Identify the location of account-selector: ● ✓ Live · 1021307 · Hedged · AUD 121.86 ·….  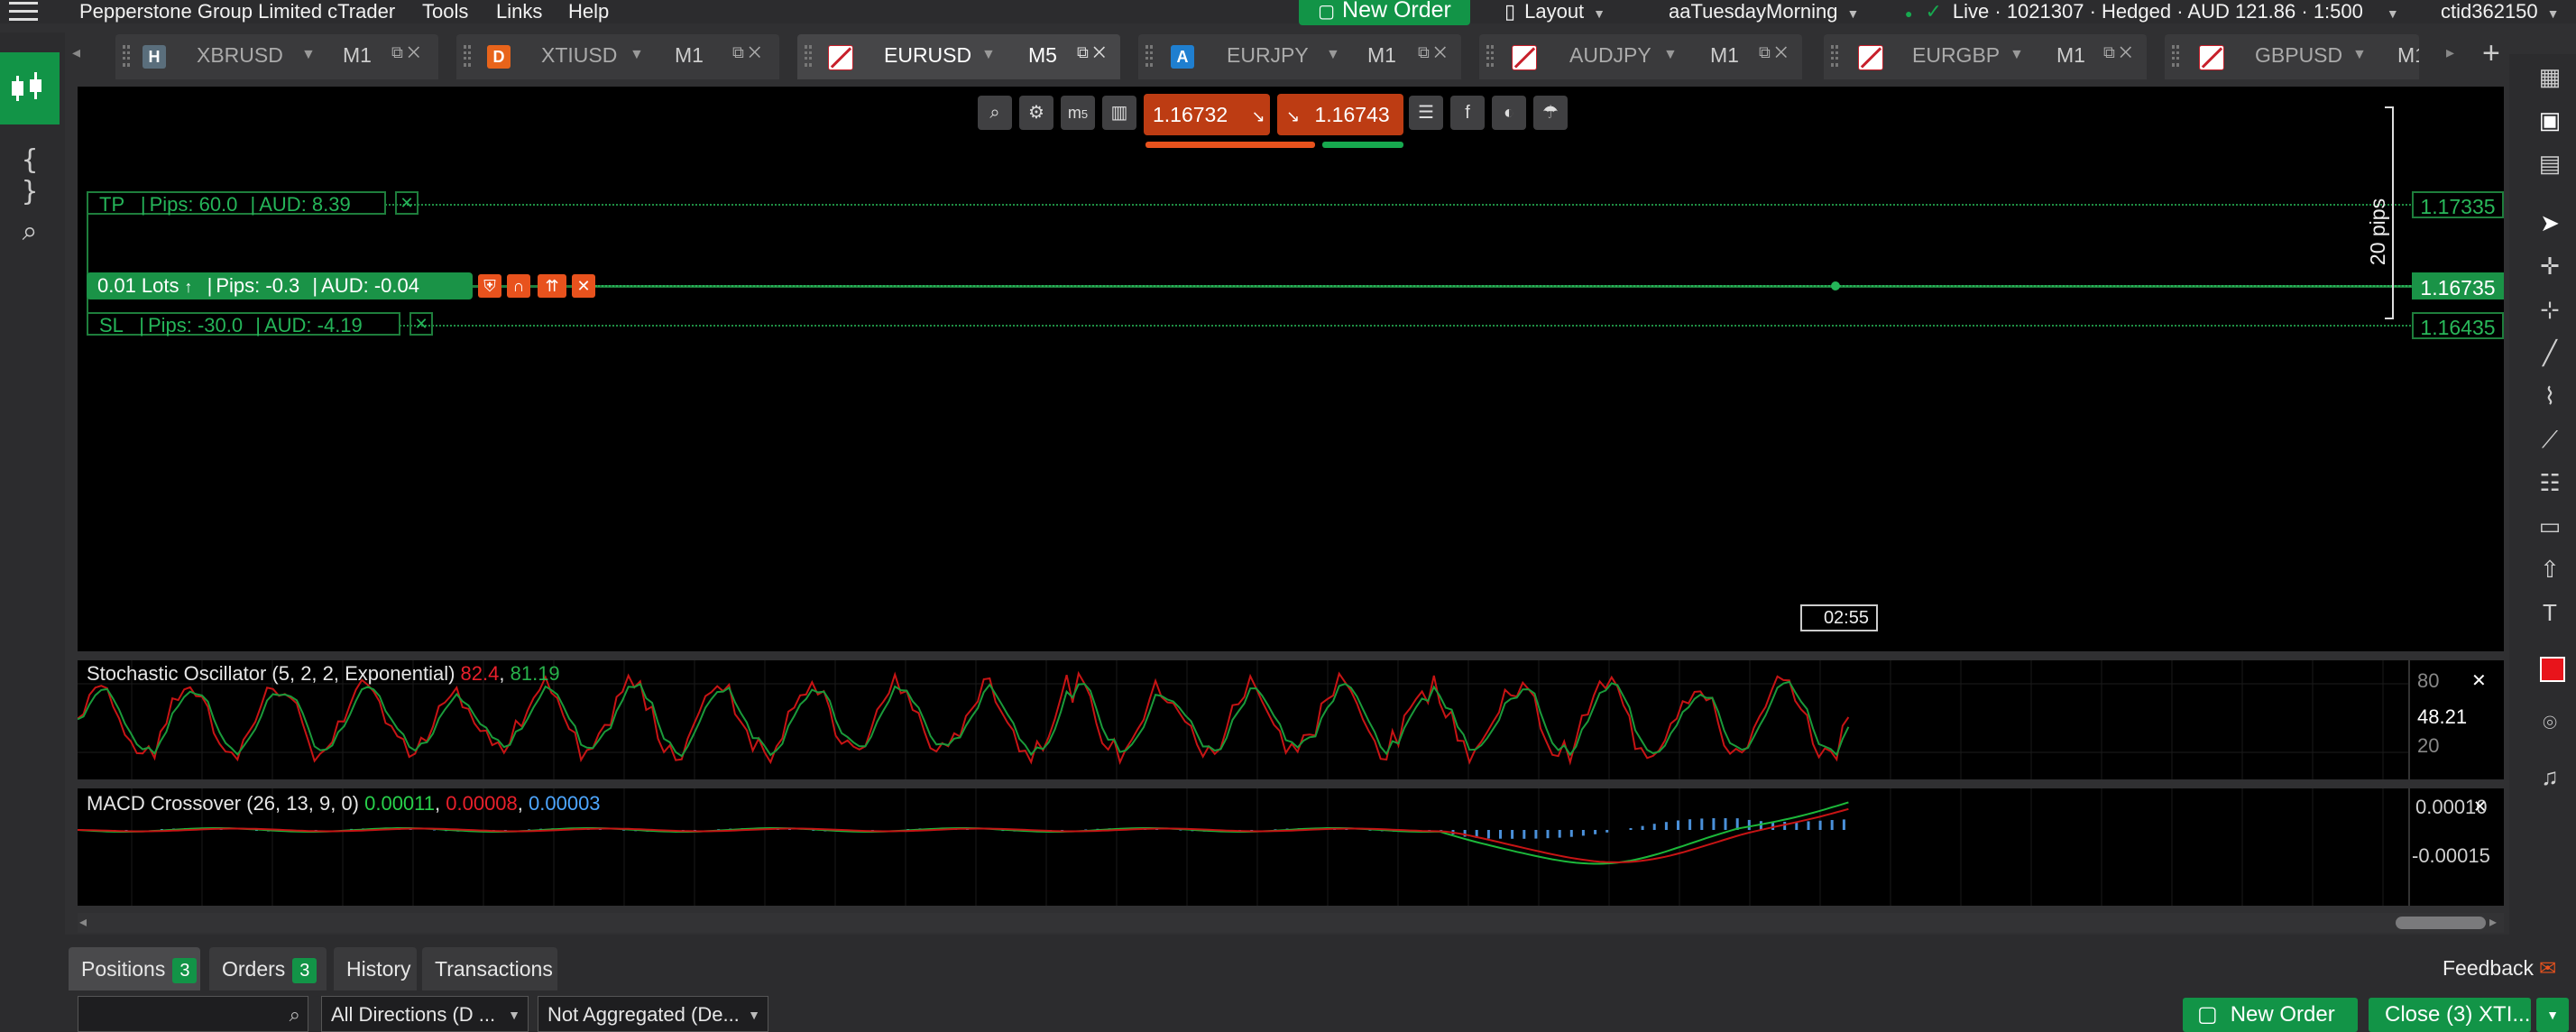
(2152, 12).